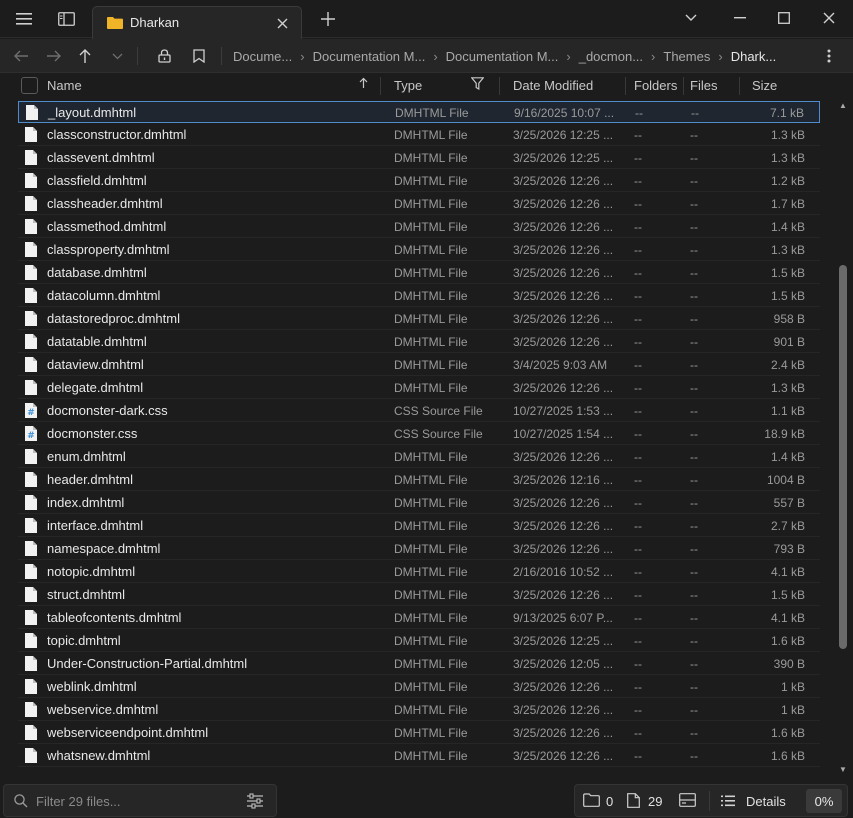 The height and width of the screenshot is (818, 853). I want to click on file-name: notopic.dmhtml, so click(91, 571).